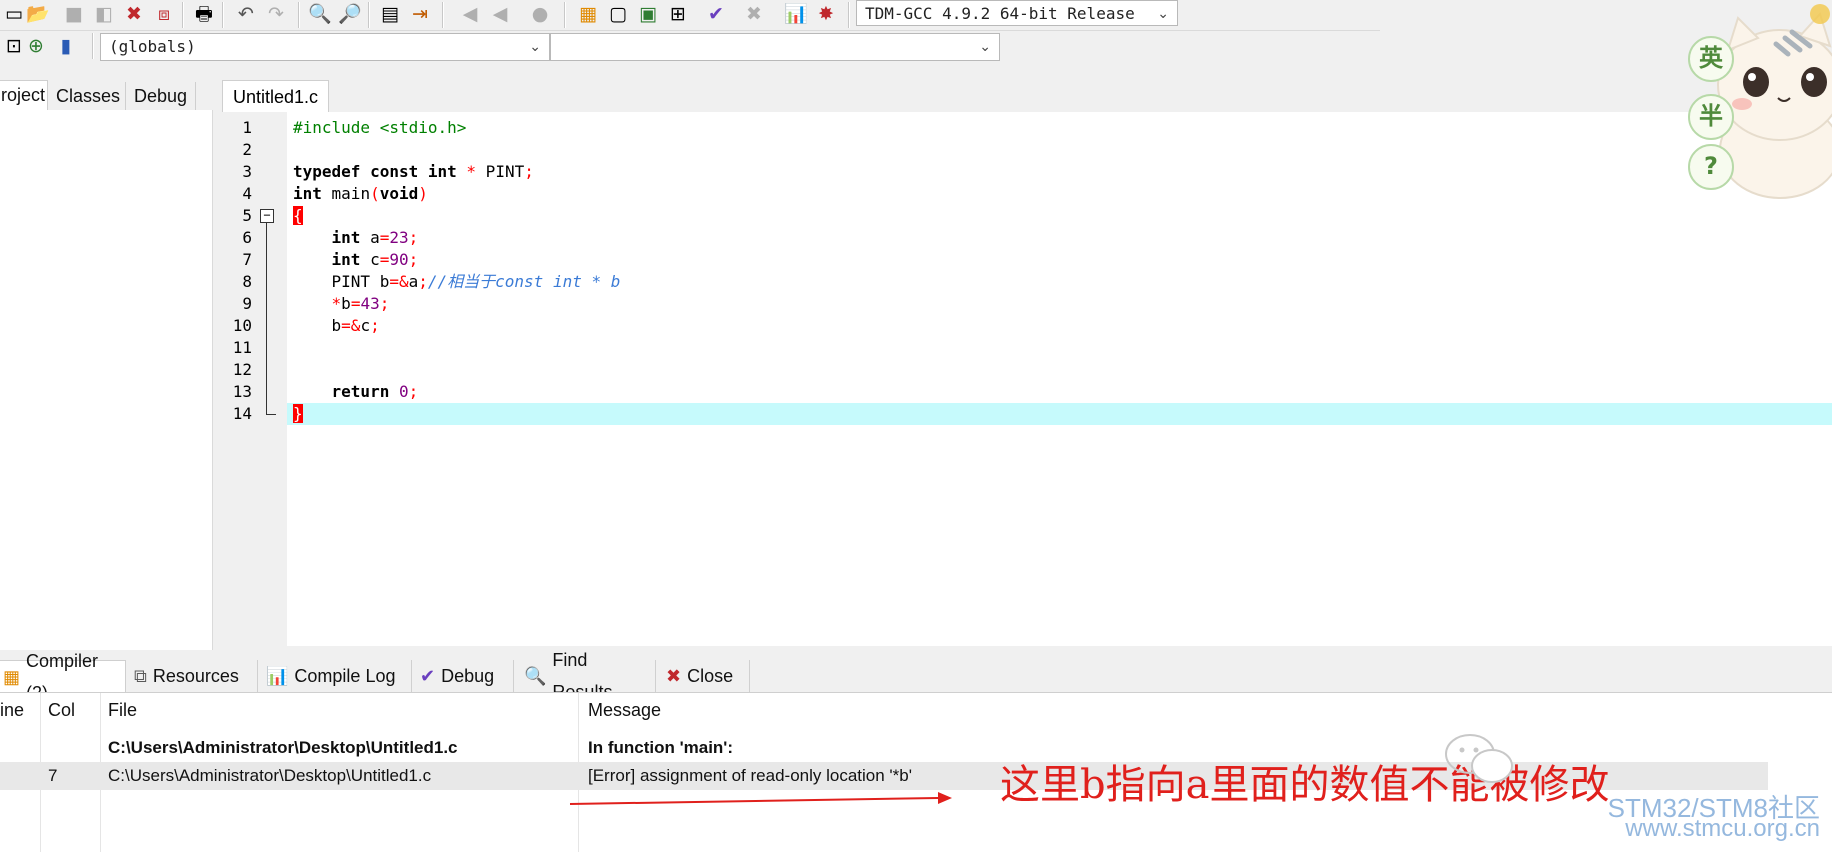 This screenshot has width=1832, height=852. Describe the element at coordinates (470, 14) in the screenshot. I see `indent-icon: ◀` at that location.